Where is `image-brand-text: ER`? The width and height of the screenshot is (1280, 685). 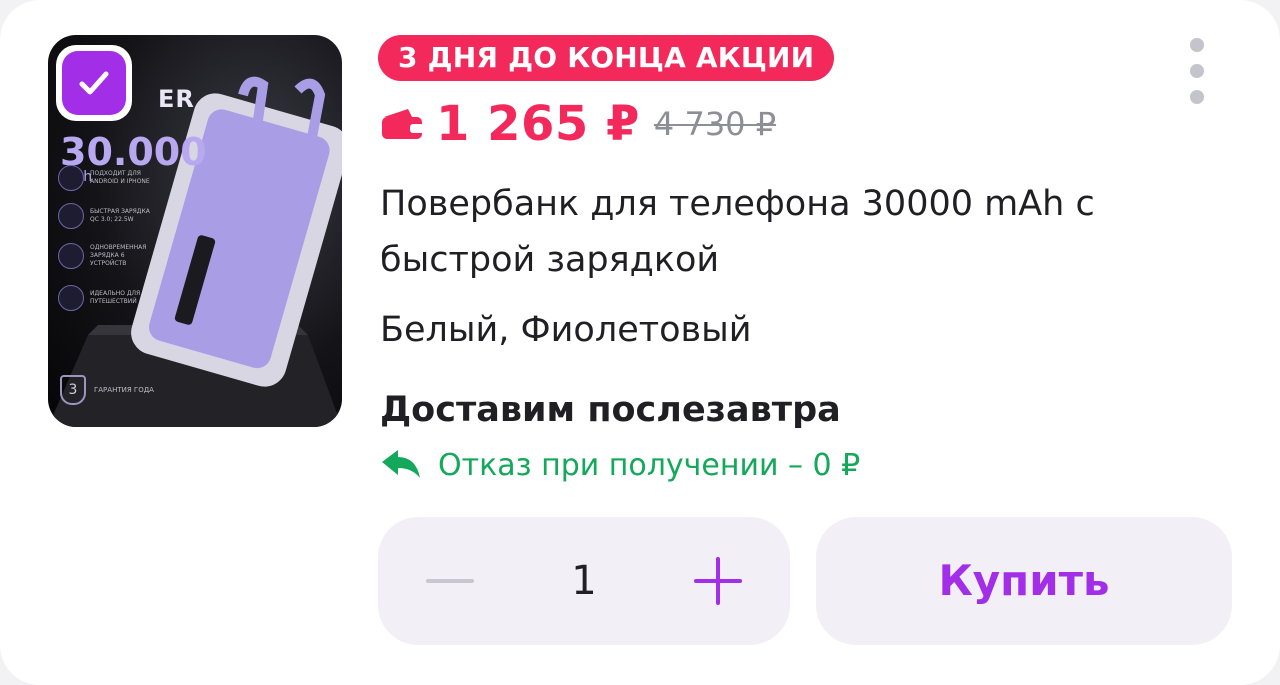 image-brand-text: ER is located at coordinates (176, 99).